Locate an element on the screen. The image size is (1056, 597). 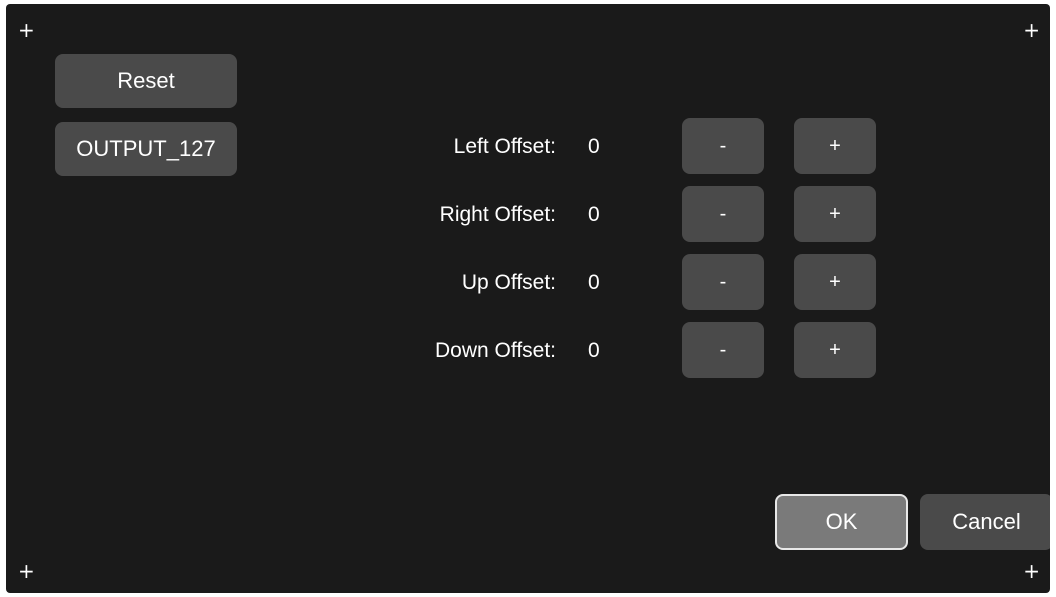
left-offset-value: 0 is located at coordinates (594, 146).